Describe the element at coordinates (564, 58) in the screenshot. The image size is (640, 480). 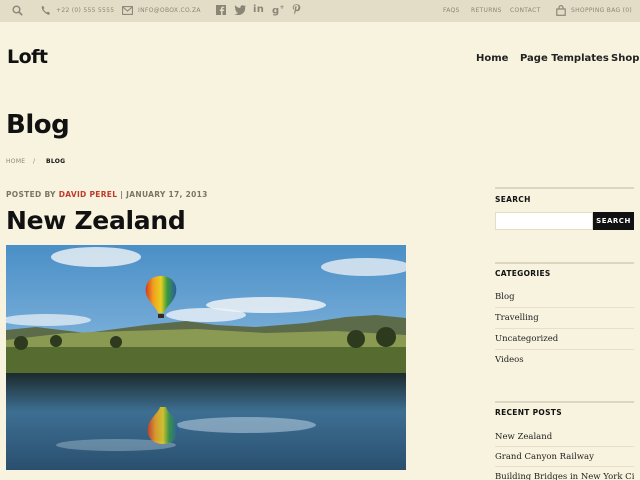
I see `nav-page-templates: Page Templates` at that location.